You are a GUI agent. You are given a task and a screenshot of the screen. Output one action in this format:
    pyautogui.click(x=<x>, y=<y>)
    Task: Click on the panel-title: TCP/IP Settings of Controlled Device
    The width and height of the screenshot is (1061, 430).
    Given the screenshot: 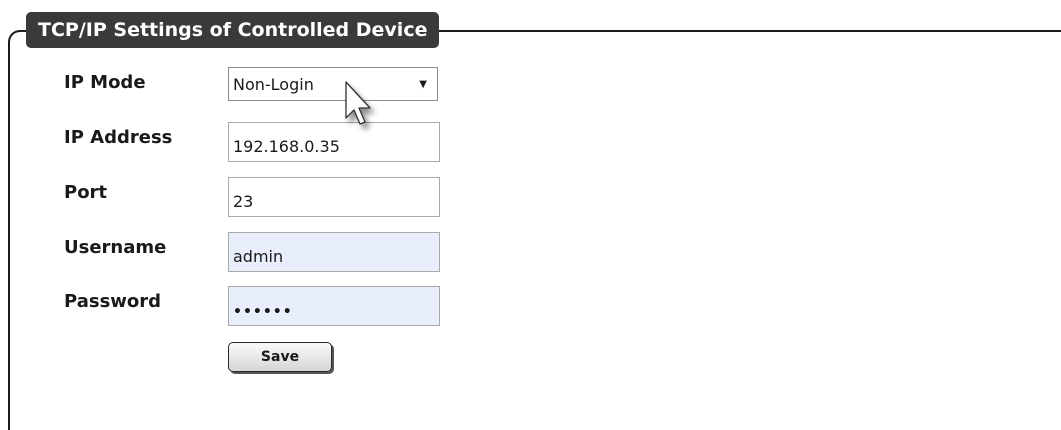 What is the action you would take?
    pyautogui.click(x=233, y=30)
    